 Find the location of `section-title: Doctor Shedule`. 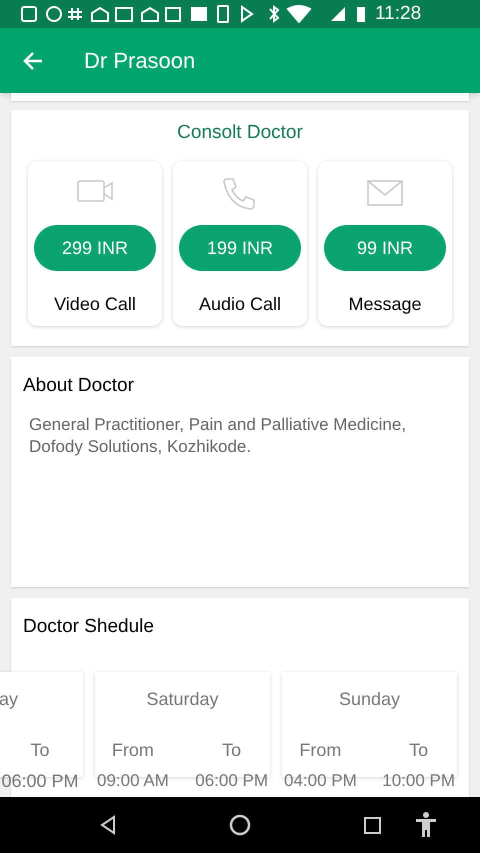

section-title: Doctor Shedule is located at coordinates (88, 627).